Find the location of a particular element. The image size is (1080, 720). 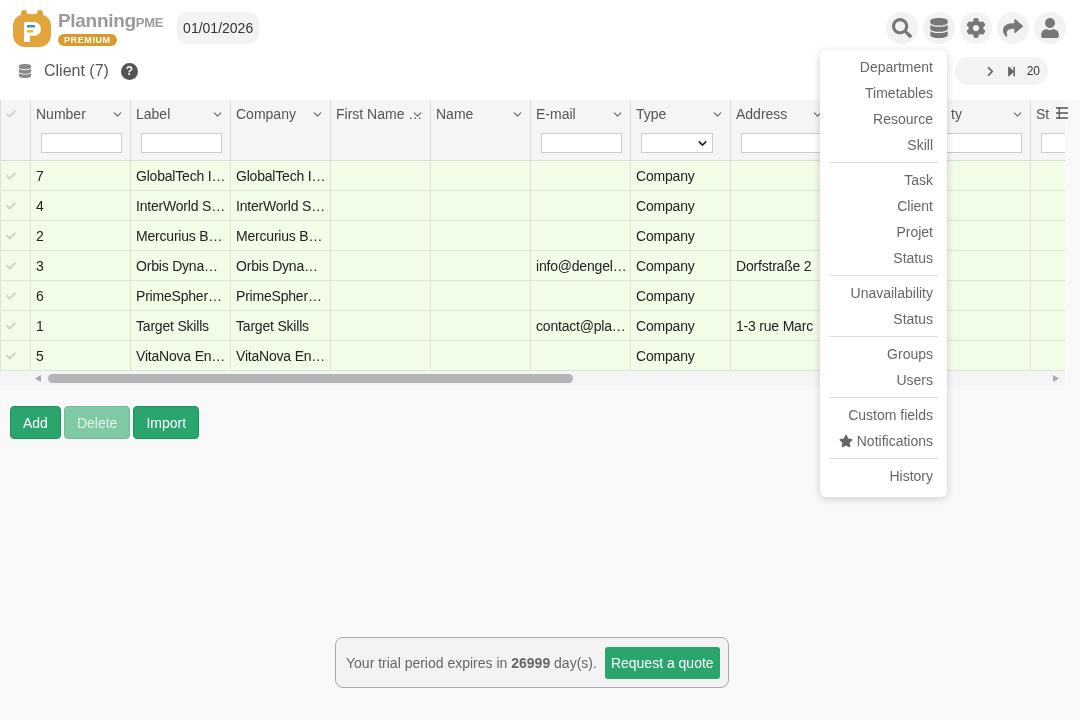

table-cell: 2 is located at coordinates (80, 235).